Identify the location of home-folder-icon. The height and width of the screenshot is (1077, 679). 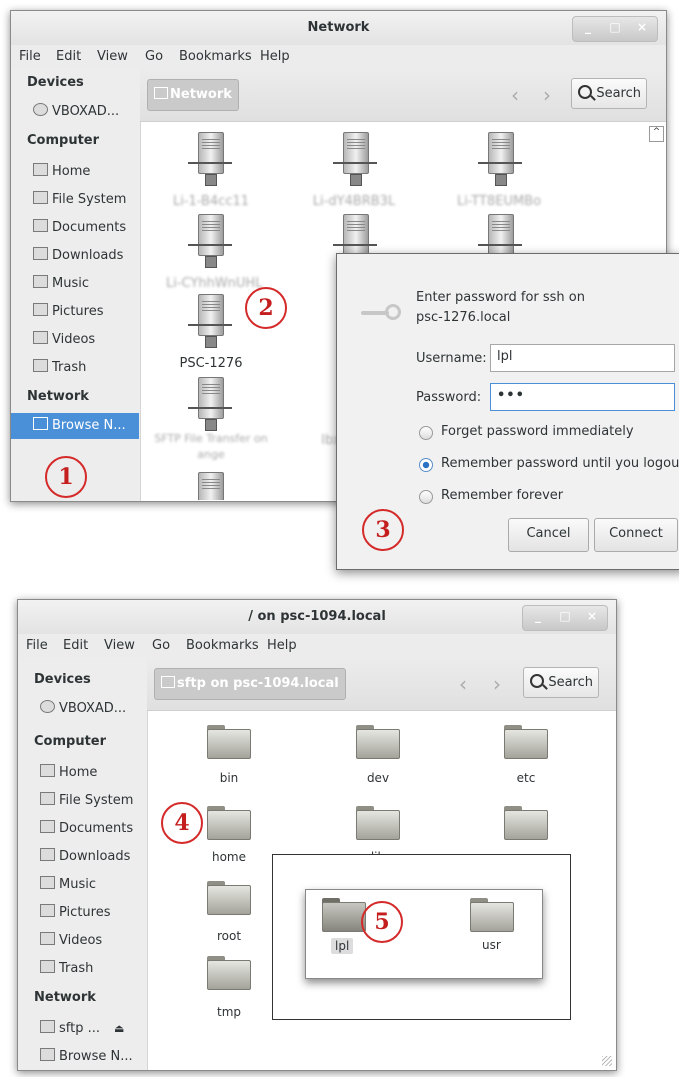
(47, 770).